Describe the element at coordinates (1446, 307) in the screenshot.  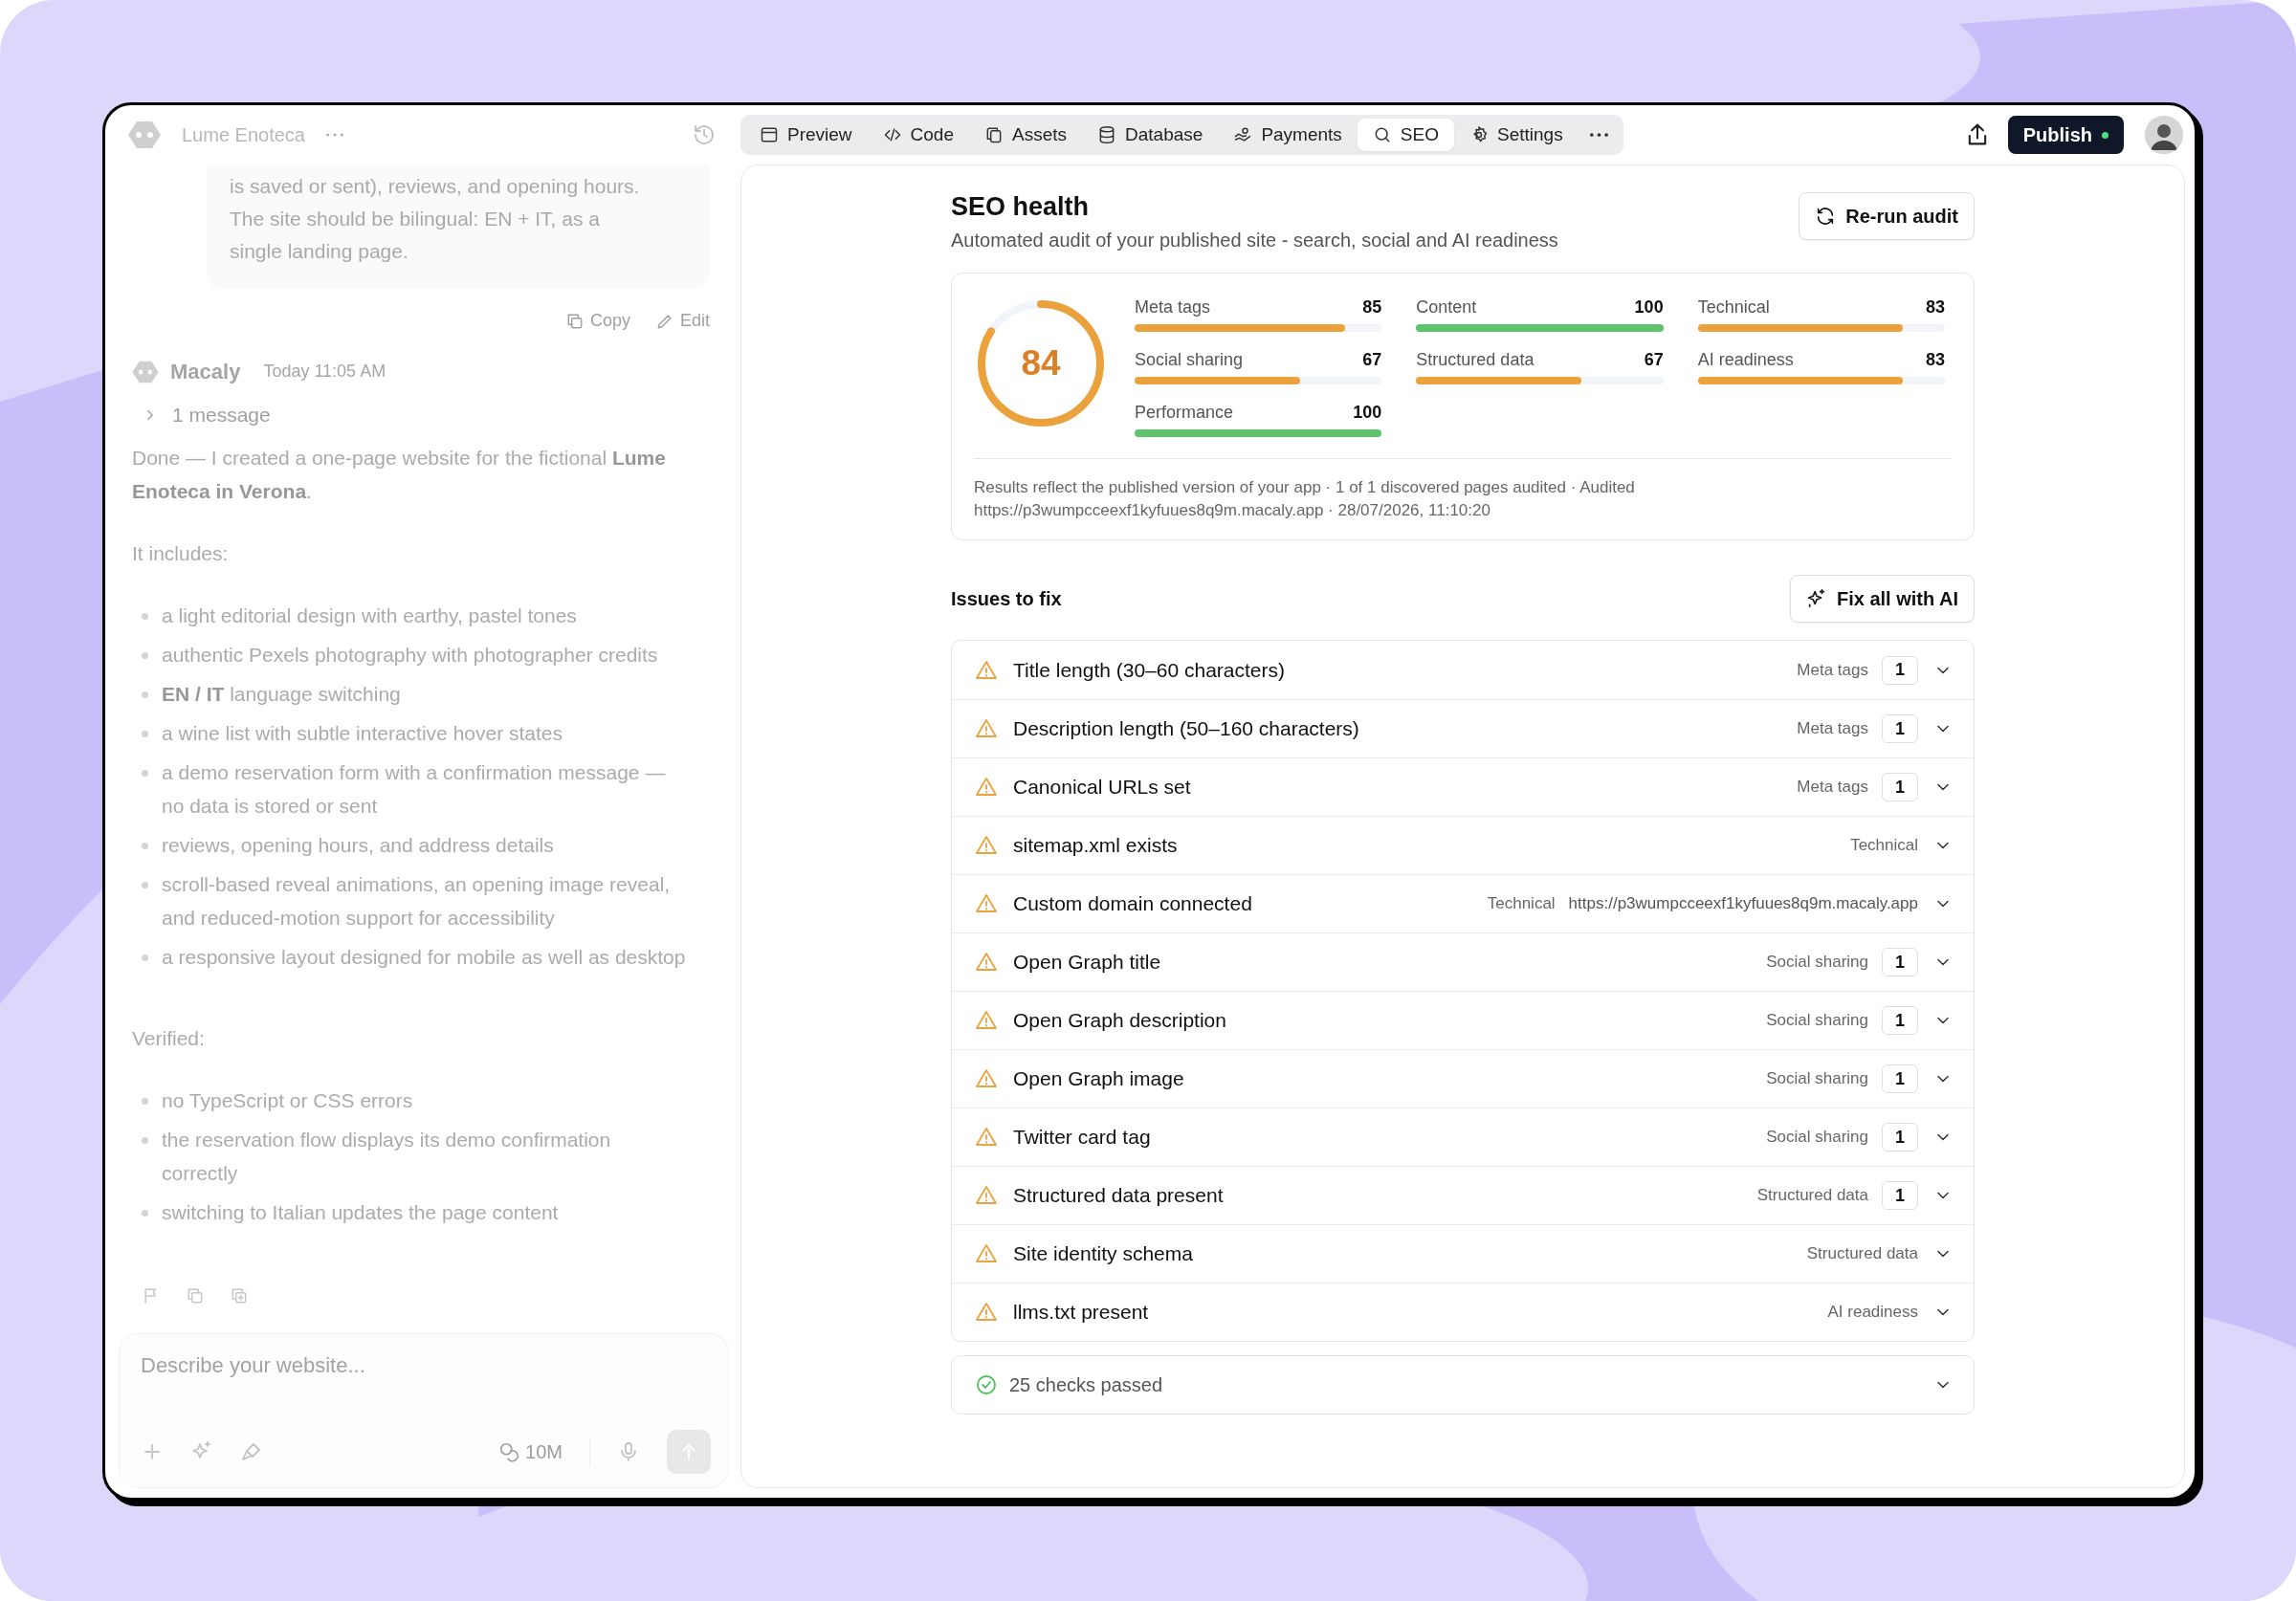
I see `metric-name: Content` at that location.